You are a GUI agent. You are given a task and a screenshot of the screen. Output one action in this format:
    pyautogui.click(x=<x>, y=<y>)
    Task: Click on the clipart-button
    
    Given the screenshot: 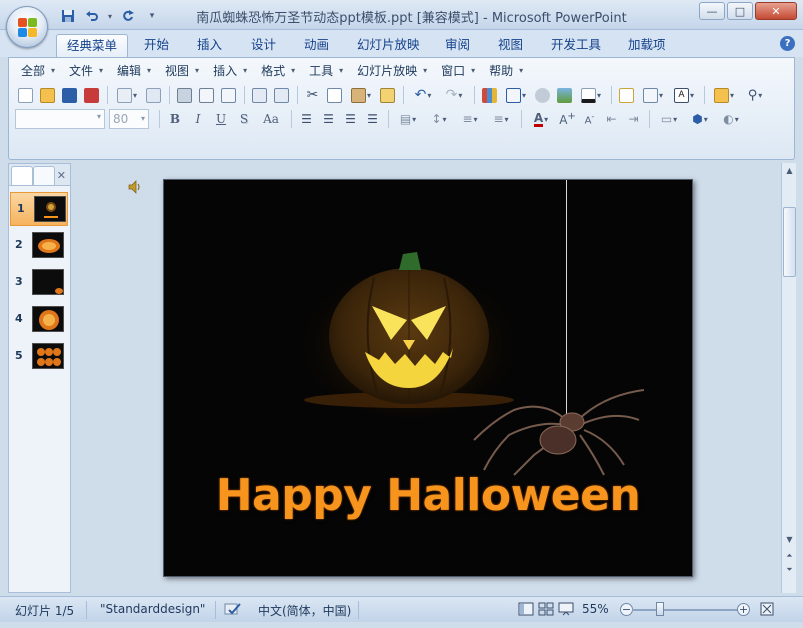 What is the action you would take?
    pyautogui.click(x=542, y=95)
    